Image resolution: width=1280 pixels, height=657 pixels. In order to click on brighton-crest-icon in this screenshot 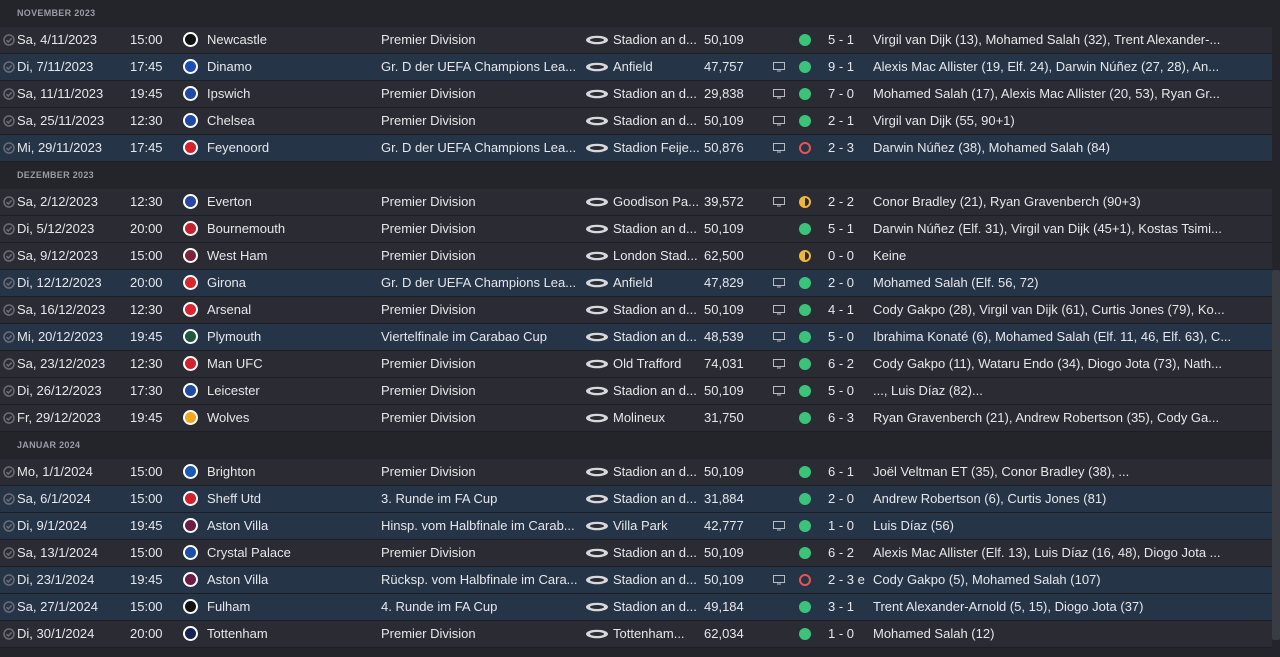, I will do `click(191, 472)`.